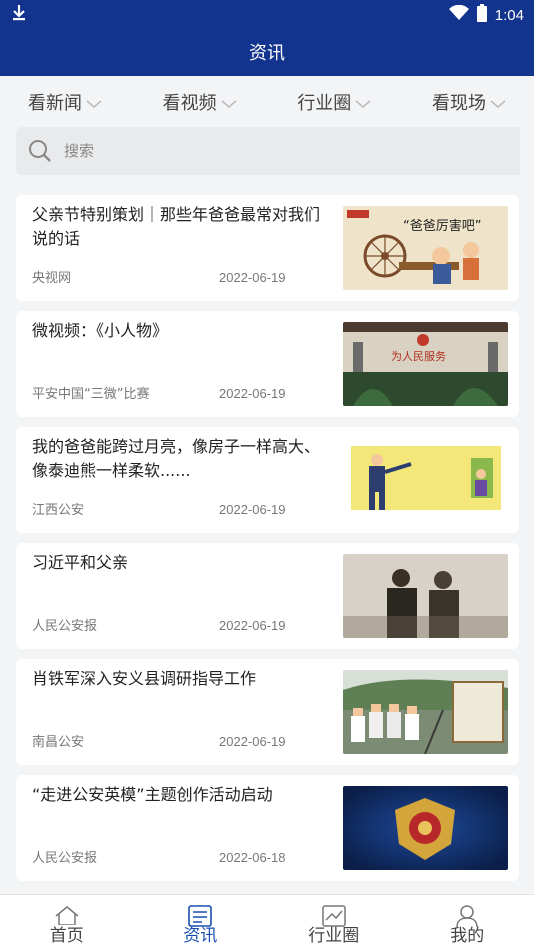 The height and width of the screenshot is (949, 534). What do you see at coordinates (252, 857) in the screenshot?
I see `news-date: 2022-06-18` at bounding box center [252, 857].